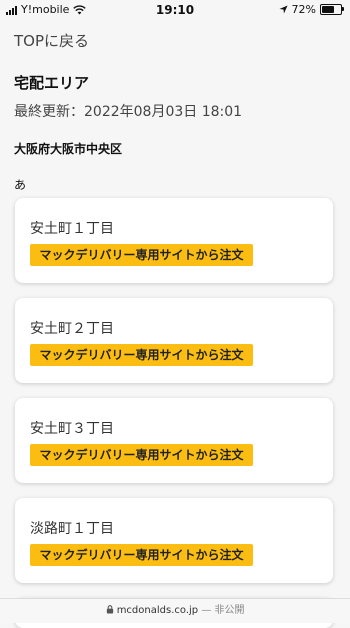  What do you see at coordinates (72, 229) in the screenshot?
I see `area-name: 安土町１丁目` at bounding box center [72, 229].